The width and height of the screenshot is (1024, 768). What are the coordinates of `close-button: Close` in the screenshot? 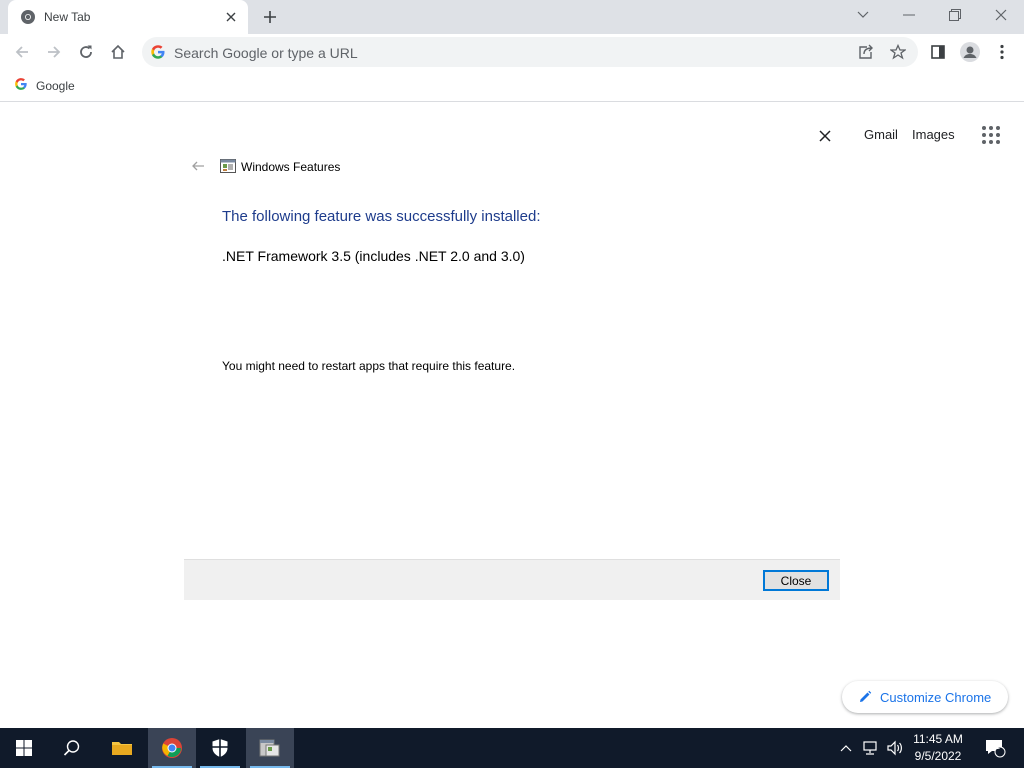 It's located at (796, 580).